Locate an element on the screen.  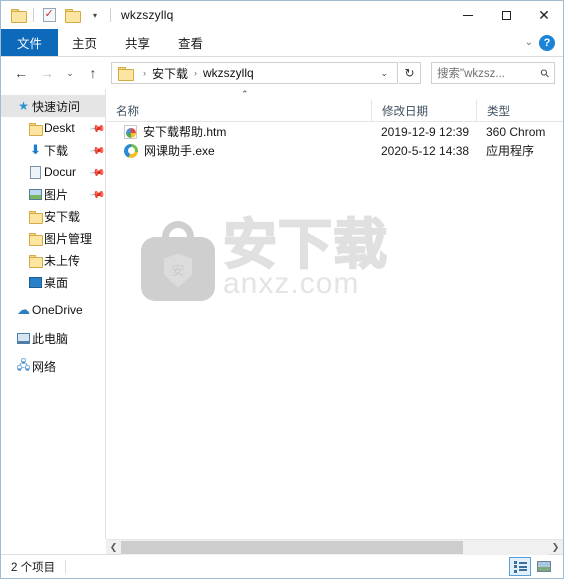
watermark: 安 安下载 anxz.com is located at coordinates (264, 258).